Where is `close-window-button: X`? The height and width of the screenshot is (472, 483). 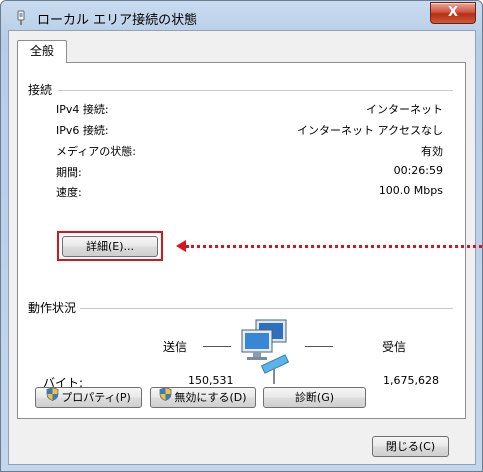
close-window-button: X is located at coordinates (453, 13).